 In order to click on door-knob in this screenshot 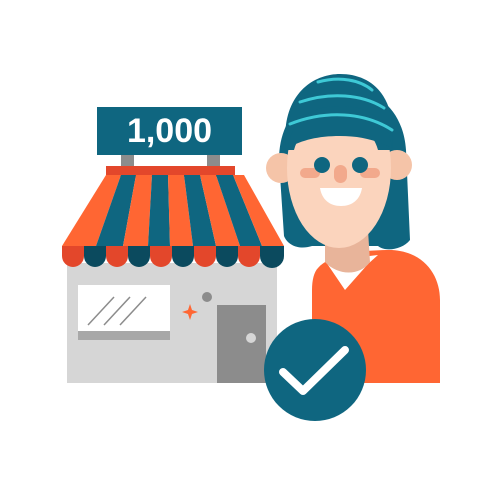, I will do `click(251, 338)`.